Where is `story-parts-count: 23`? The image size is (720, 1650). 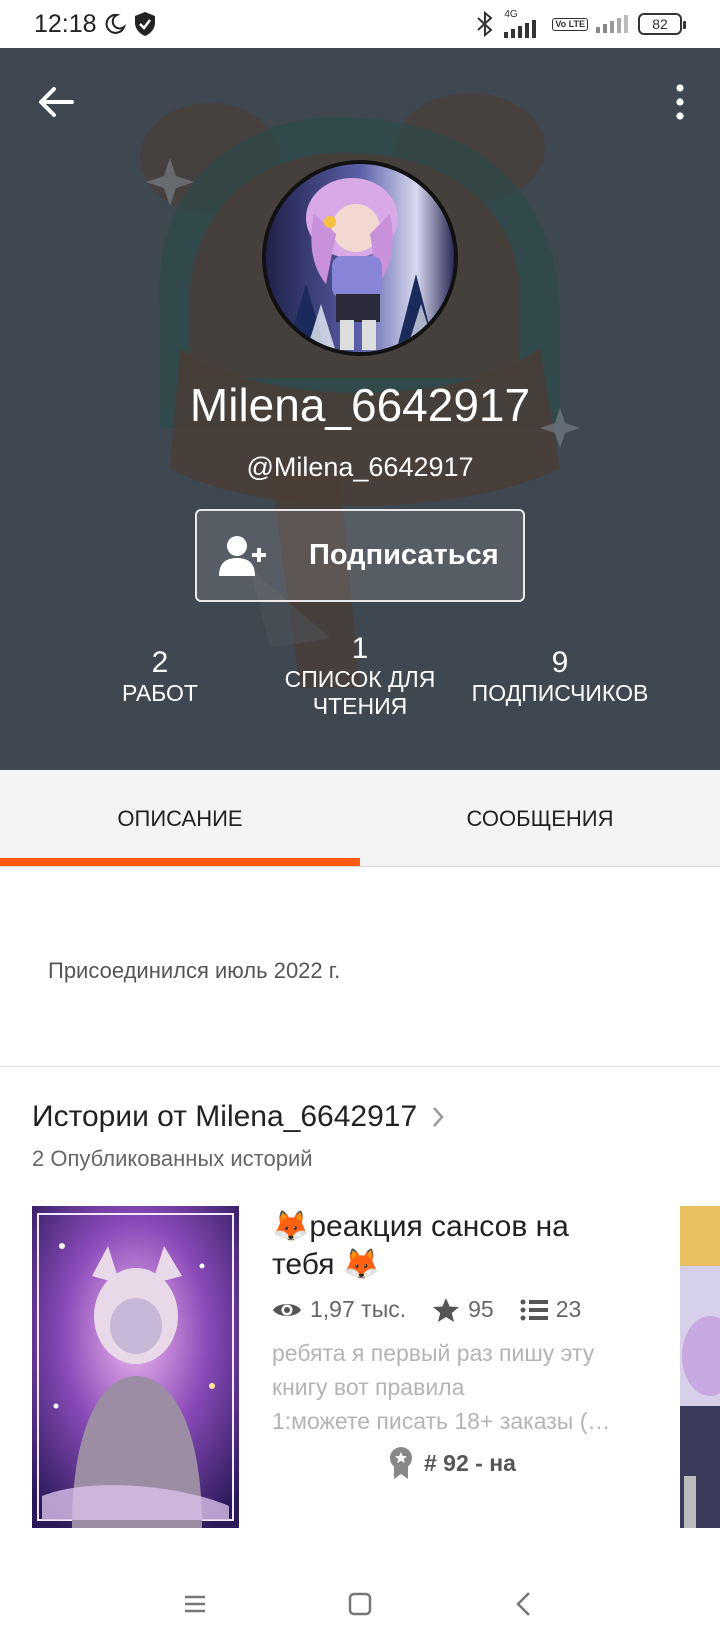 story-parts-count: 23 is located at coordinates (568, 1309).